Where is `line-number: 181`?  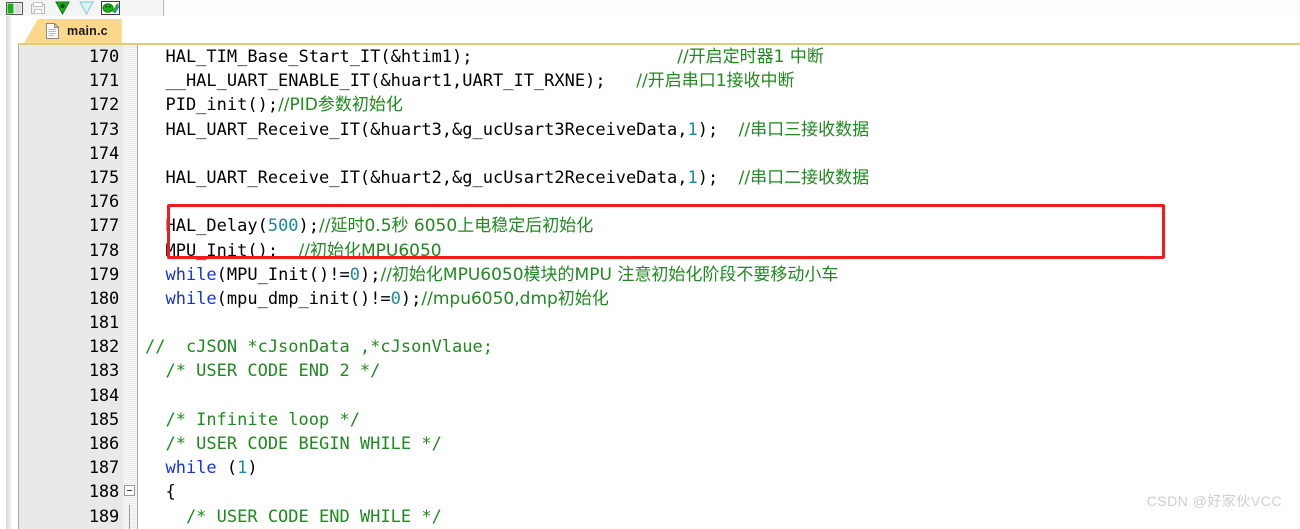
line-number: 181 is located at coordinates (103, 323).